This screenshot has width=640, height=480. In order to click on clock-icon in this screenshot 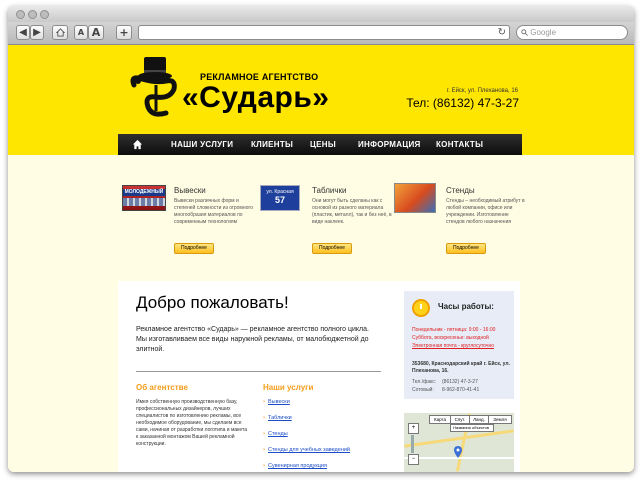, I will do `click(421, 308)`.